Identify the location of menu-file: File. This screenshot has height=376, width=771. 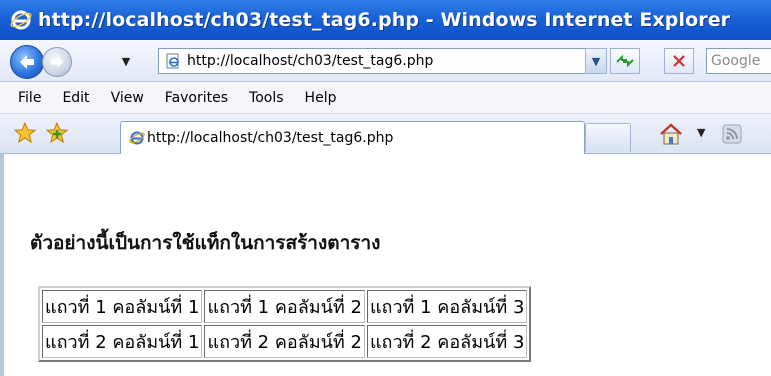
(30, 98).